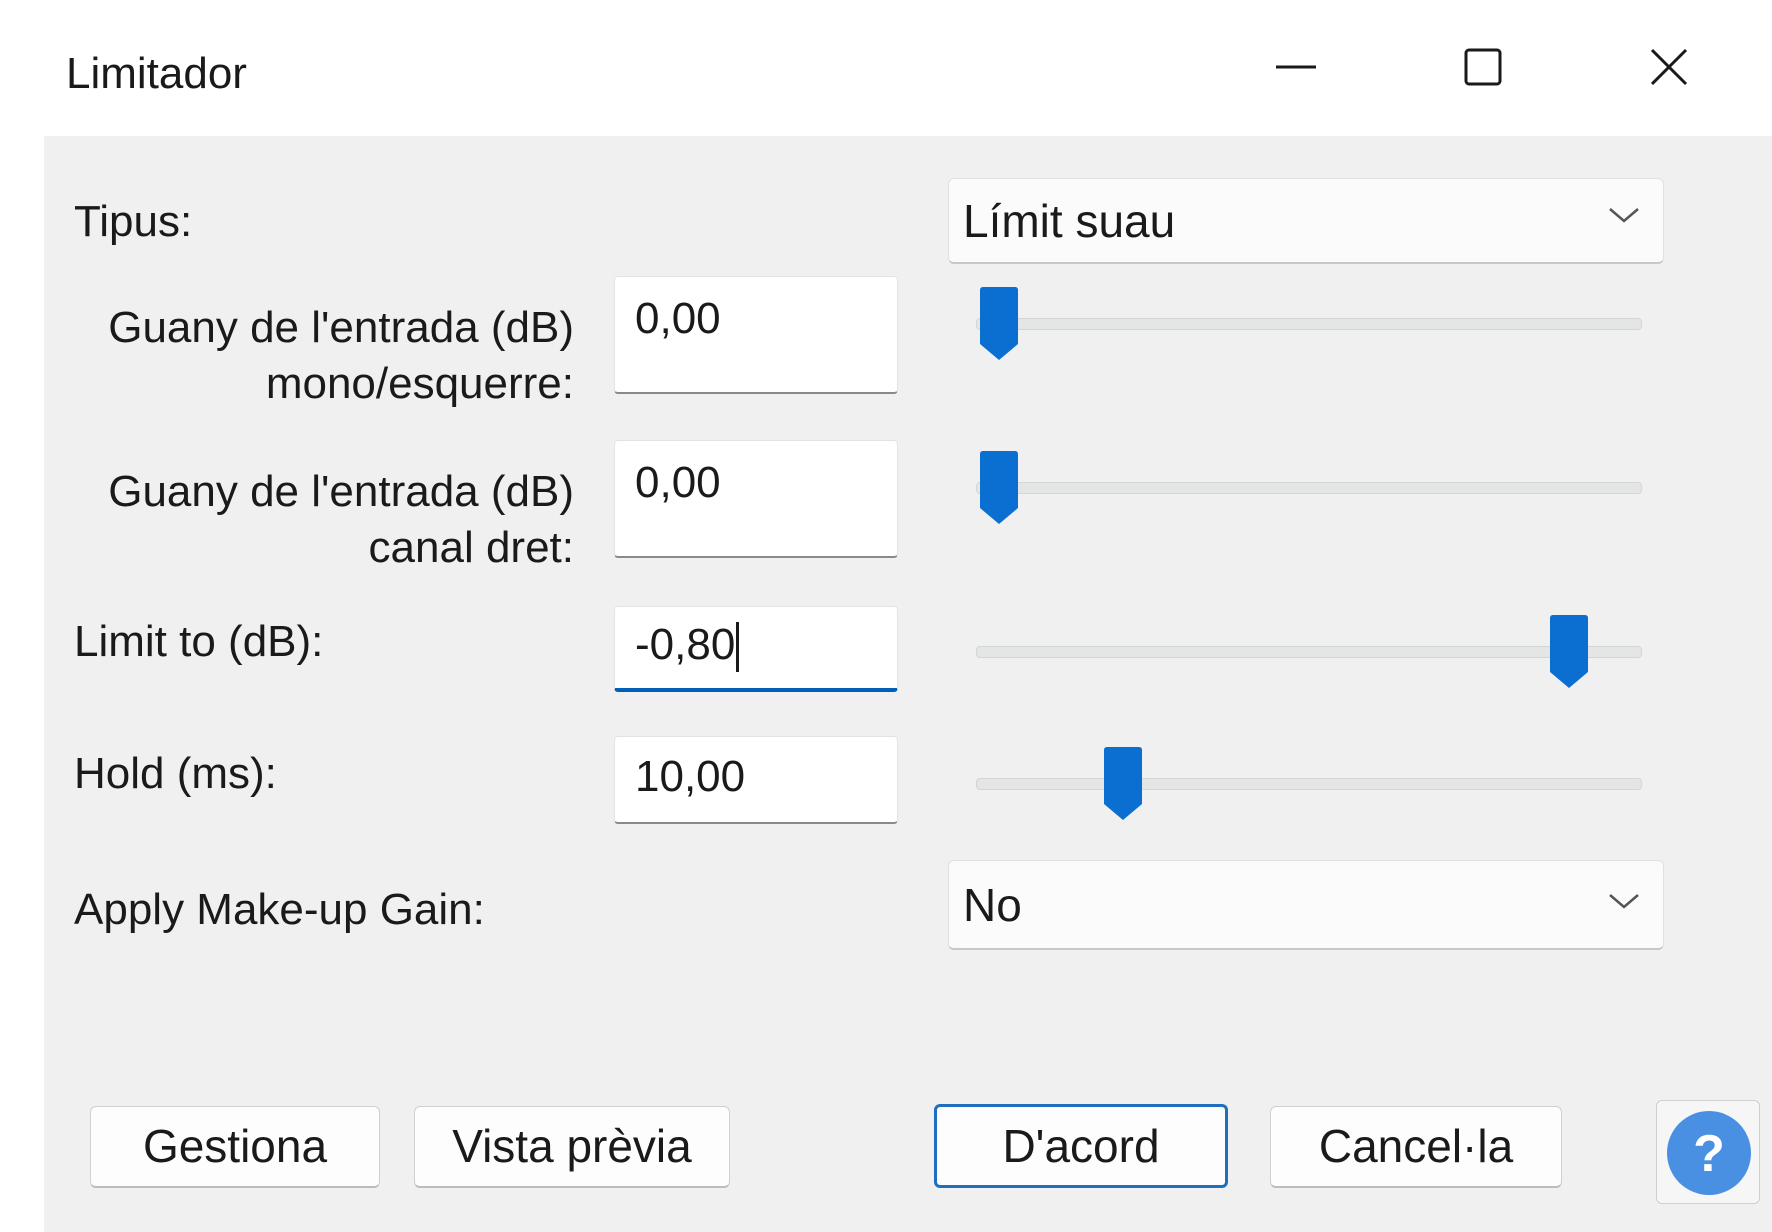  Describe the element at coordinates (738, 647) in the screenshot. I see `text-caret` at that location.